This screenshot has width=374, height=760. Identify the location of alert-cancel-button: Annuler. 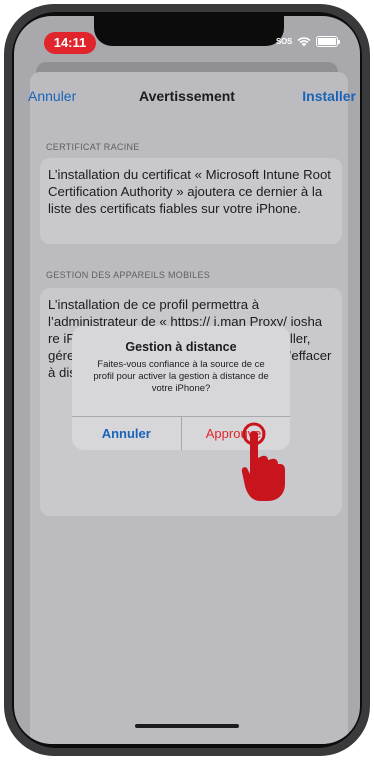
(127, 433).